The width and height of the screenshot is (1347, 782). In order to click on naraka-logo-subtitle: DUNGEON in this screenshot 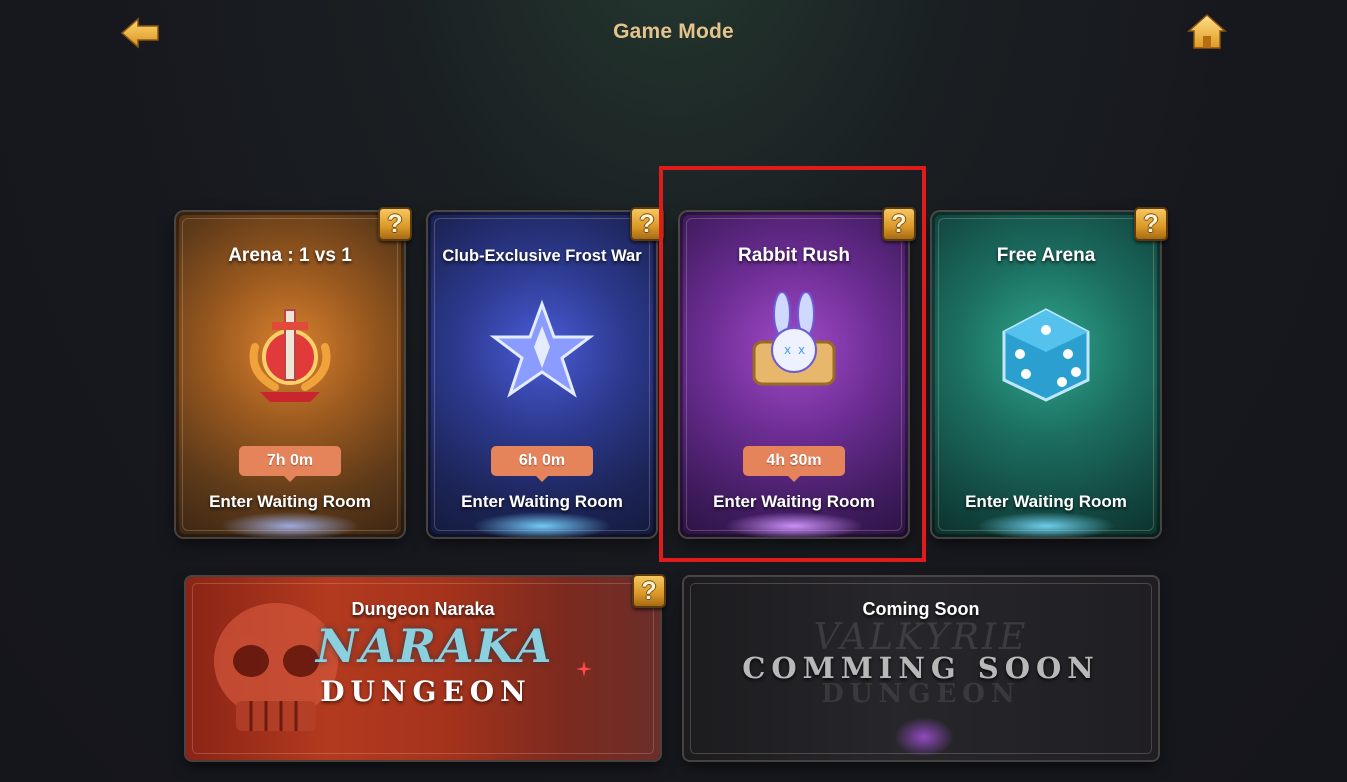, I will do `click(426, 691)`.